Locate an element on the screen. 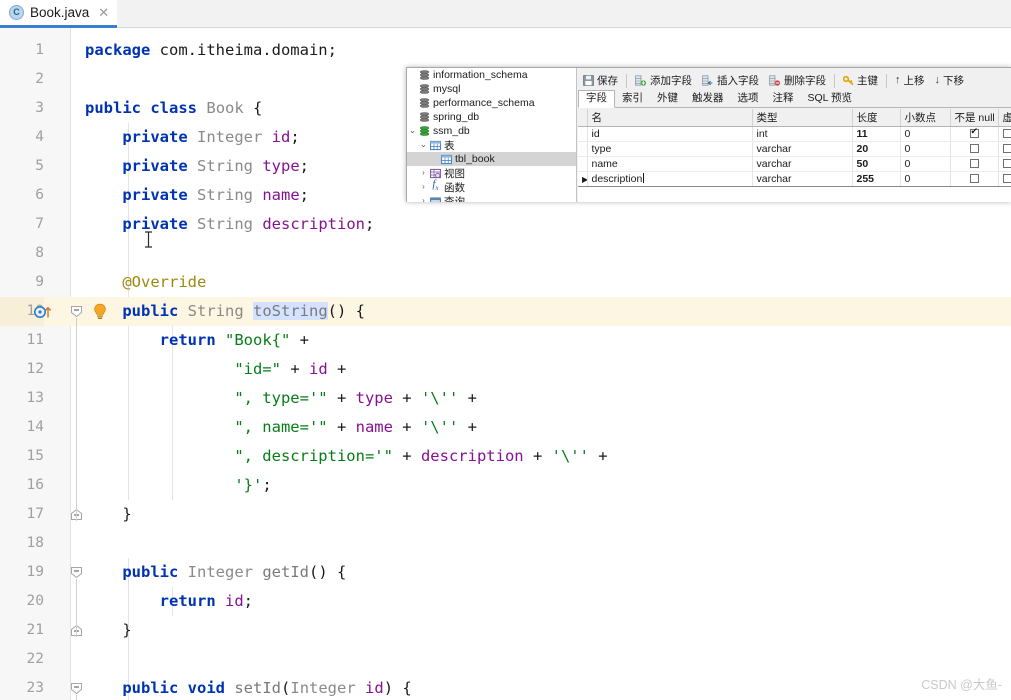 This screenshot has width=1011, height=700. code-line: 19 public Integer getId() { is located at coordinates (505, 572).